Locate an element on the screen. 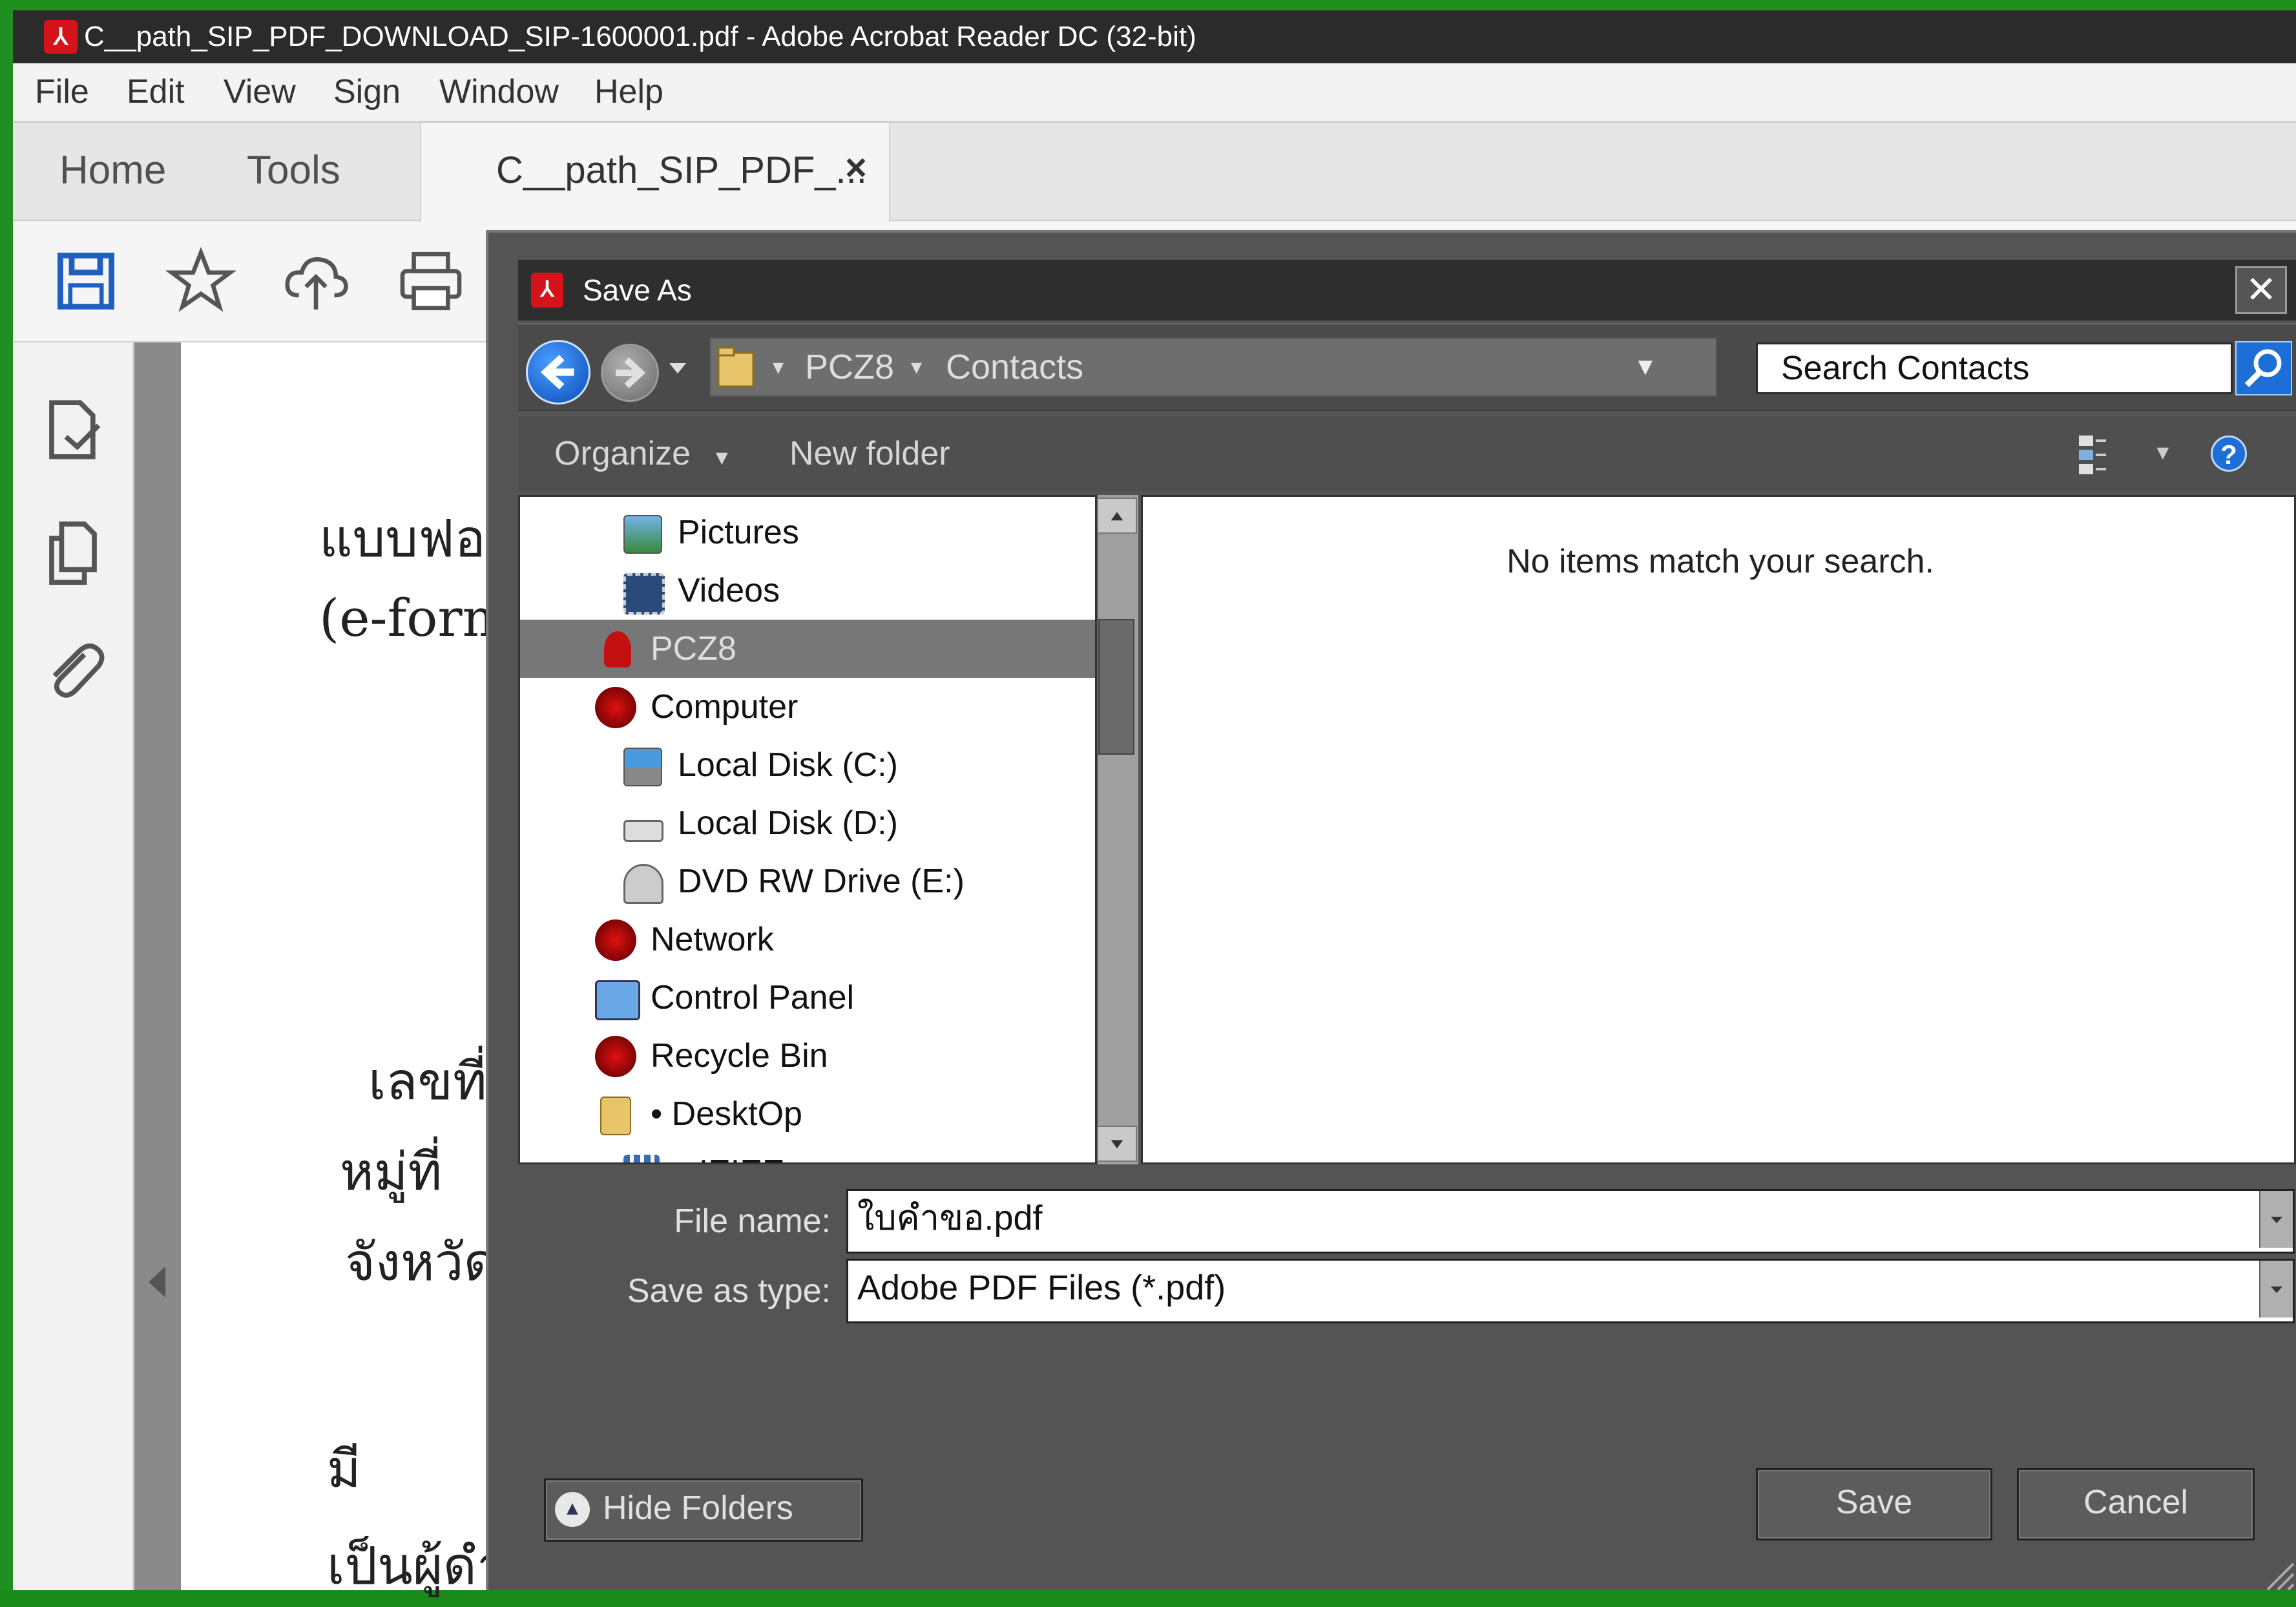 This screenshot has height=1607, width=2296. tree-item-label: DVD RW Drive (E:) is located at coordinates (822, 881).